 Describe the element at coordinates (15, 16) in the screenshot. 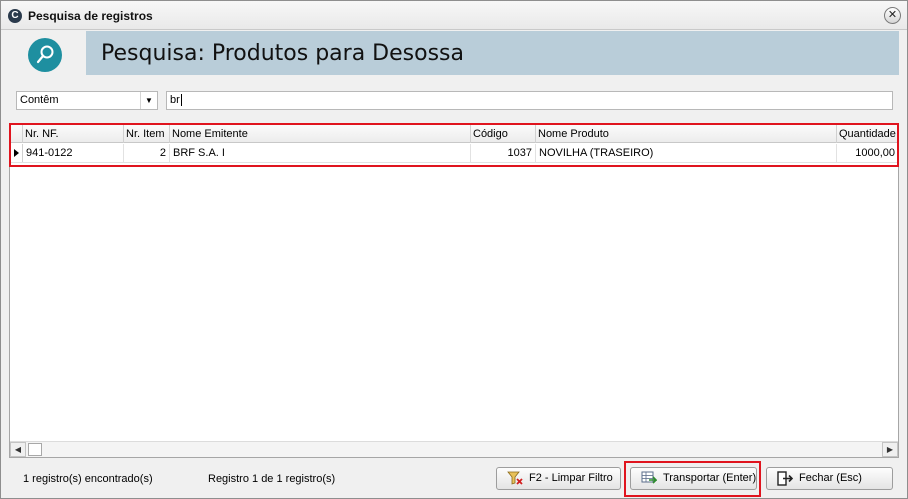

I see `app-logo-icon: C` at that location.